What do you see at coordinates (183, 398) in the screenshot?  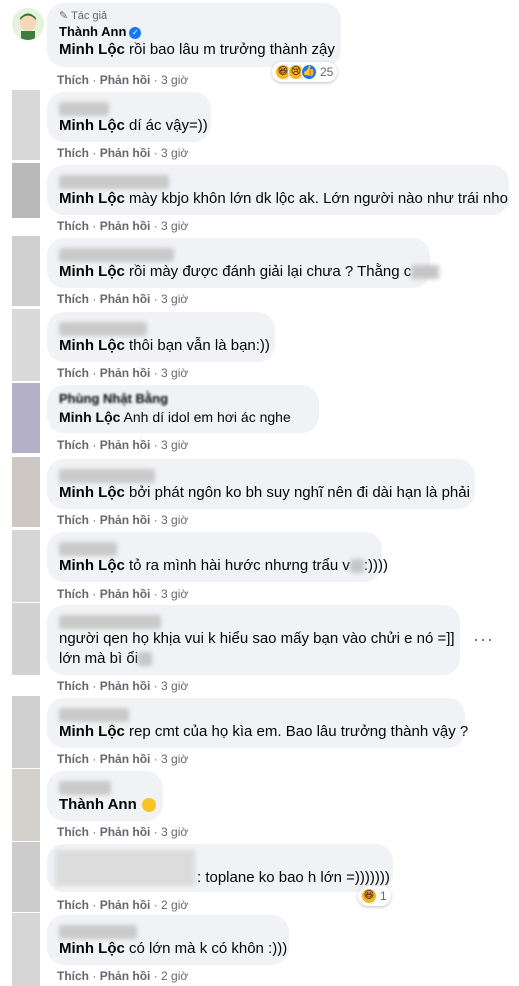 I see `comment-author-name: Phùng Nhật Bằng` at bounding box center [183, 398].